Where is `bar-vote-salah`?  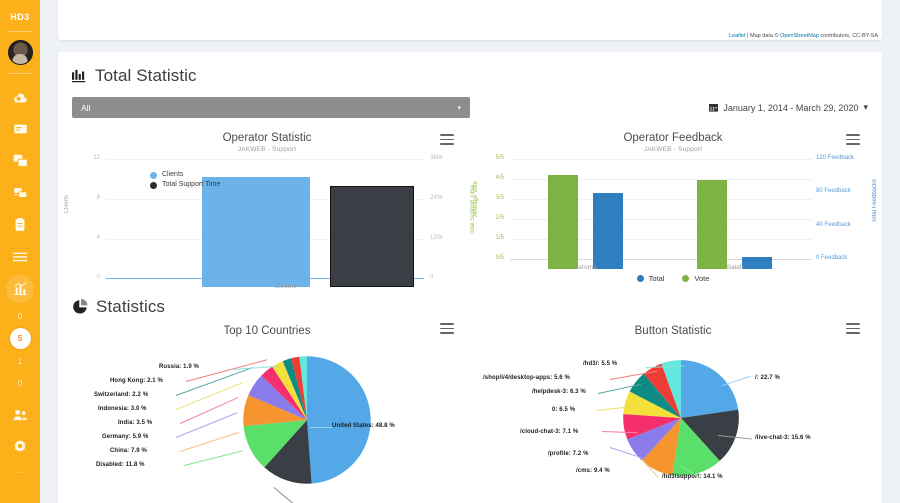 bar-vote-salah is located at coordinates (712, 224).